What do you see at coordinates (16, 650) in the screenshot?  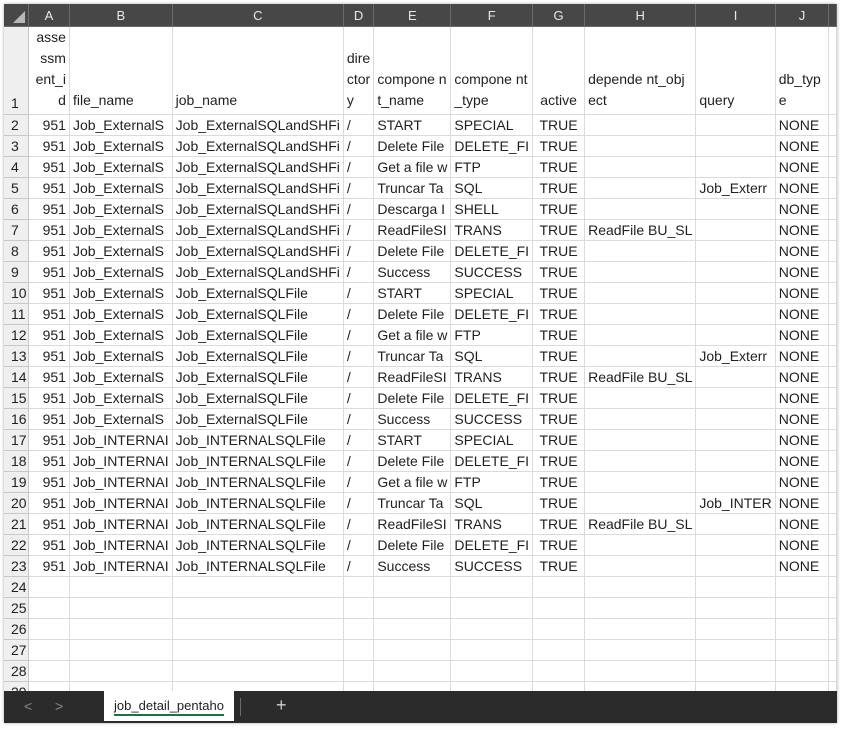 I see `row-header: 27` at bounding box center [16, 650].